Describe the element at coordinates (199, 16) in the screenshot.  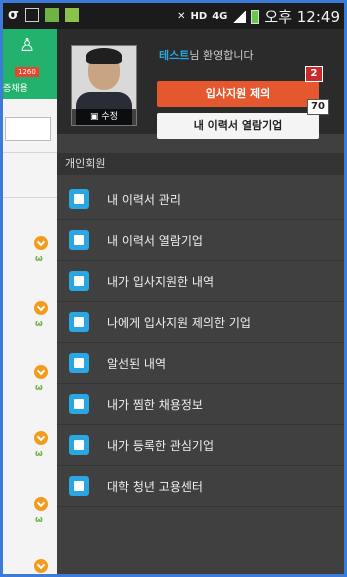
I see `hd-label: HD` at that location.